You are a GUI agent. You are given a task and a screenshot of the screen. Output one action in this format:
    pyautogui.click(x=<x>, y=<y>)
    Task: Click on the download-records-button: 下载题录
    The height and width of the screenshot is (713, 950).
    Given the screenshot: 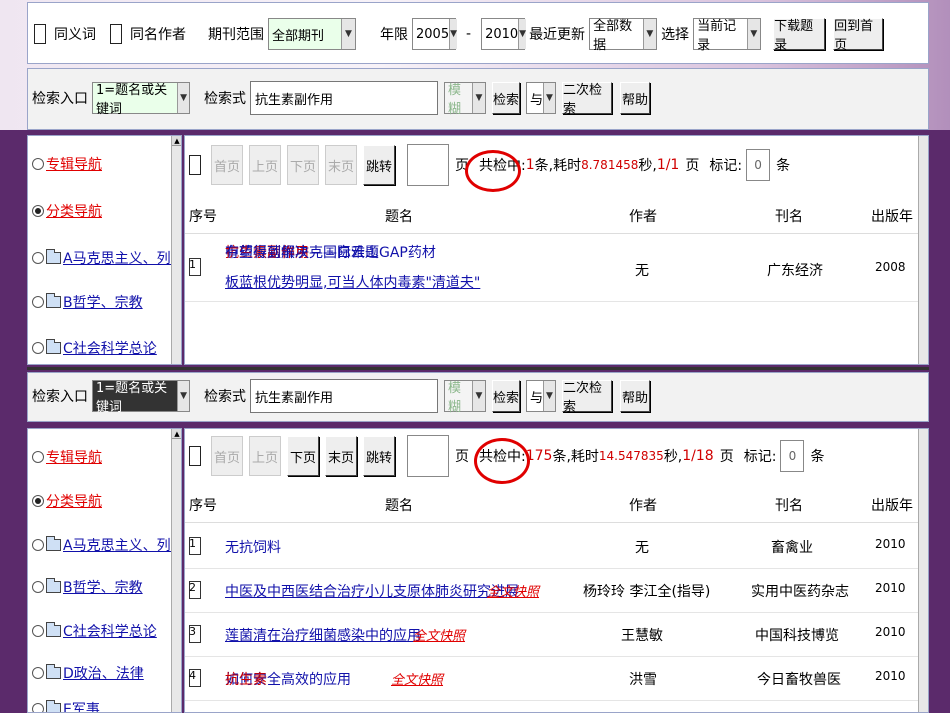 What is the action you would take?
    pyautogui.click(x=799, y=35)
    